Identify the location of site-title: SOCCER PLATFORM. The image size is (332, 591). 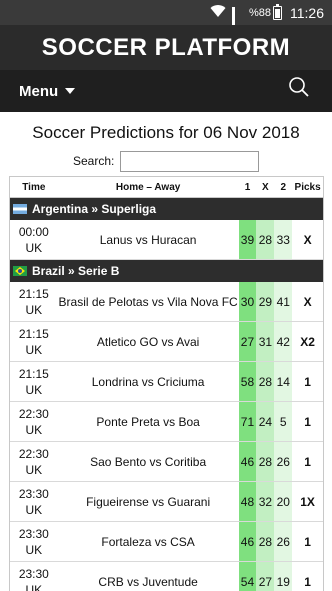
(166, 48).